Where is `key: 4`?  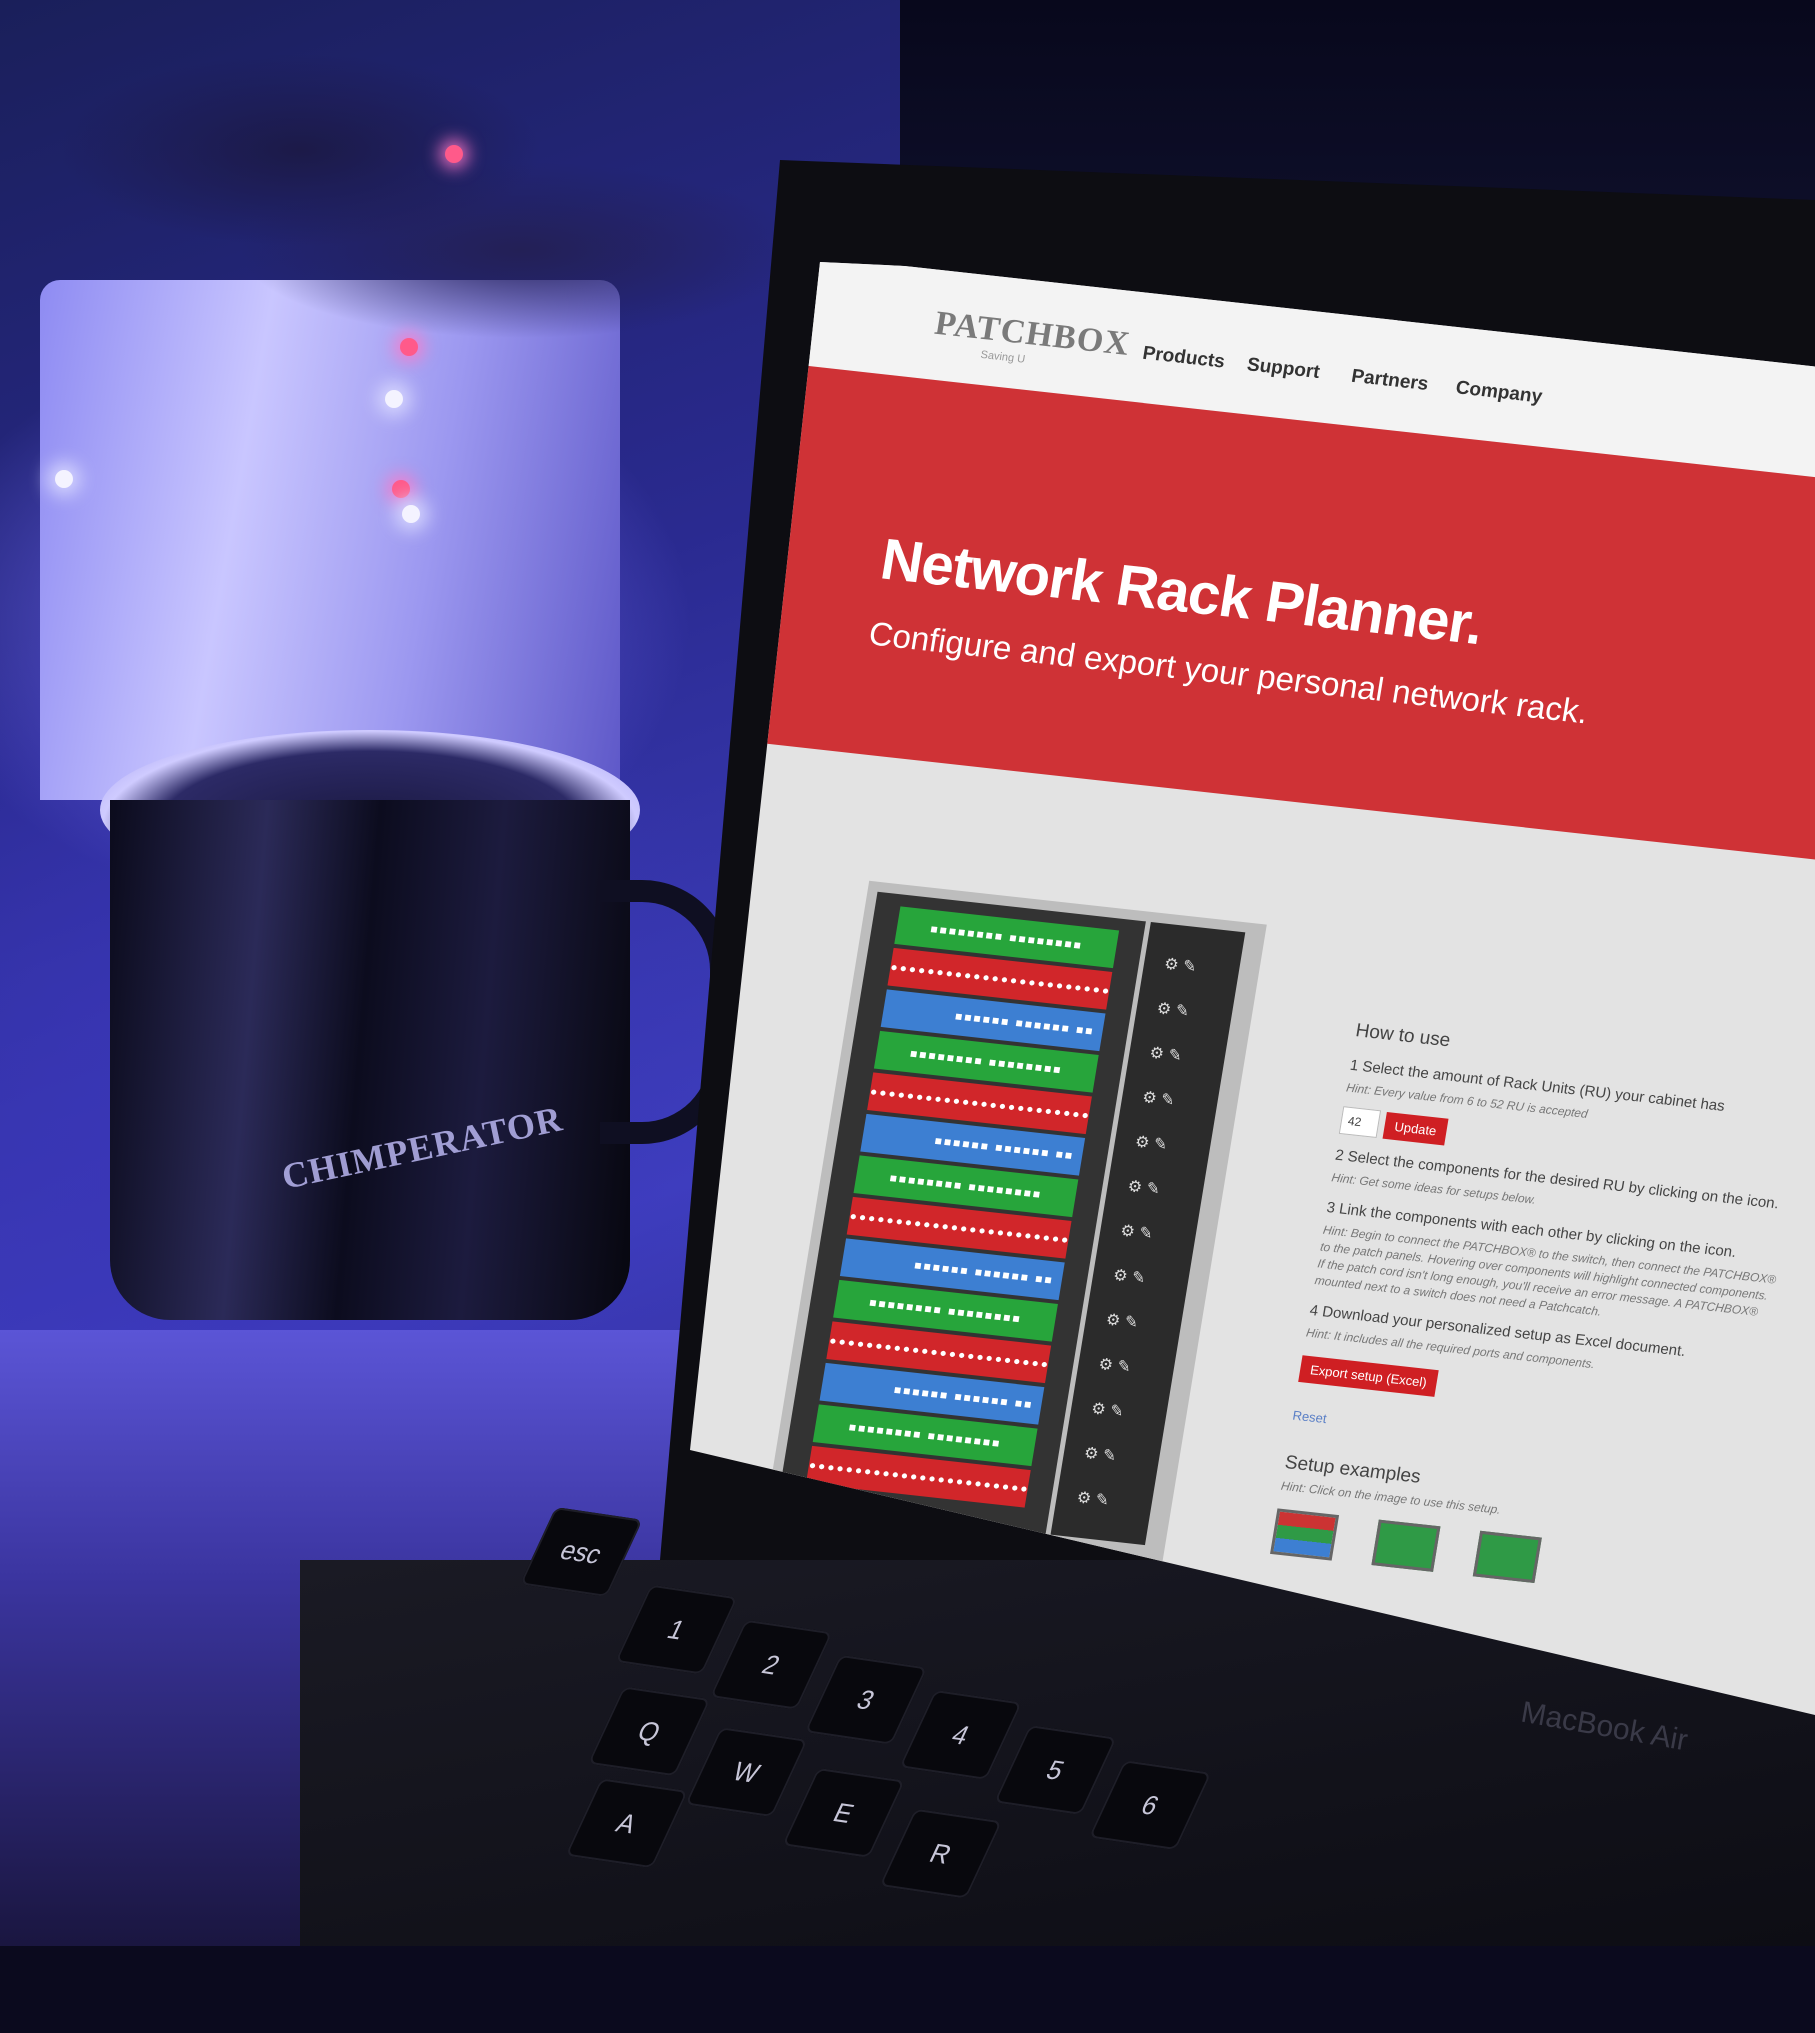 key: 4 is located at coordinates (961, 1734).